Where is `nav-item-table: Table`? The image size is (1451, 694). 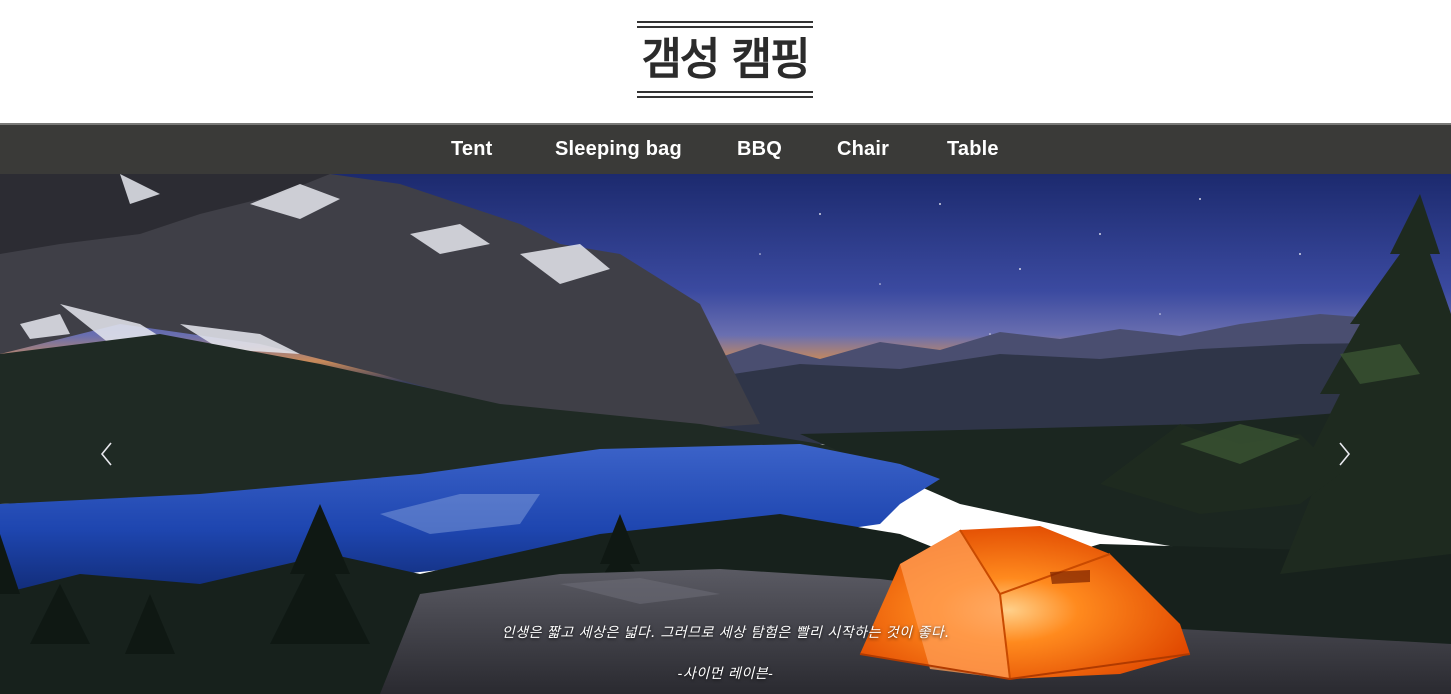
nav-item-table: Table is located at coordinates (973, 149).